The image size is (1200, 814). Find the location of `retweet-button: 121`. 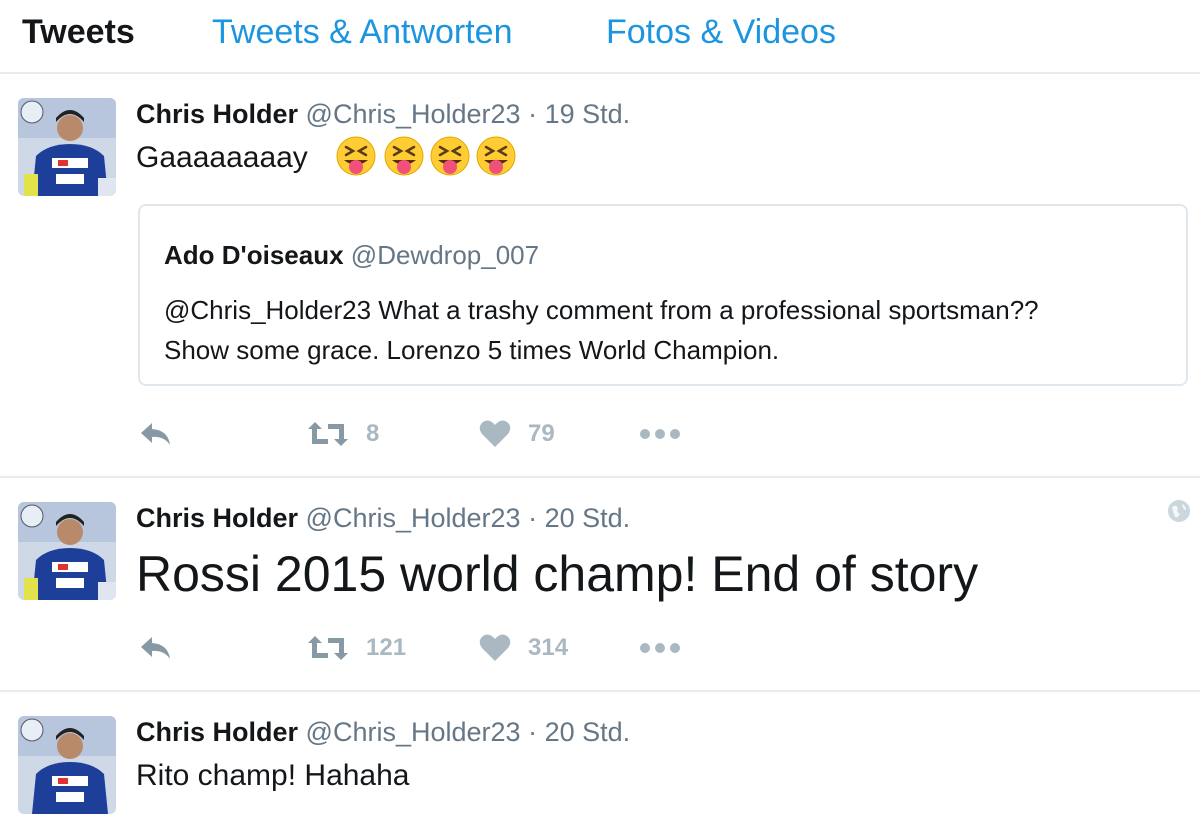

retweet-button: 121 is located at coordinates (356, 648).